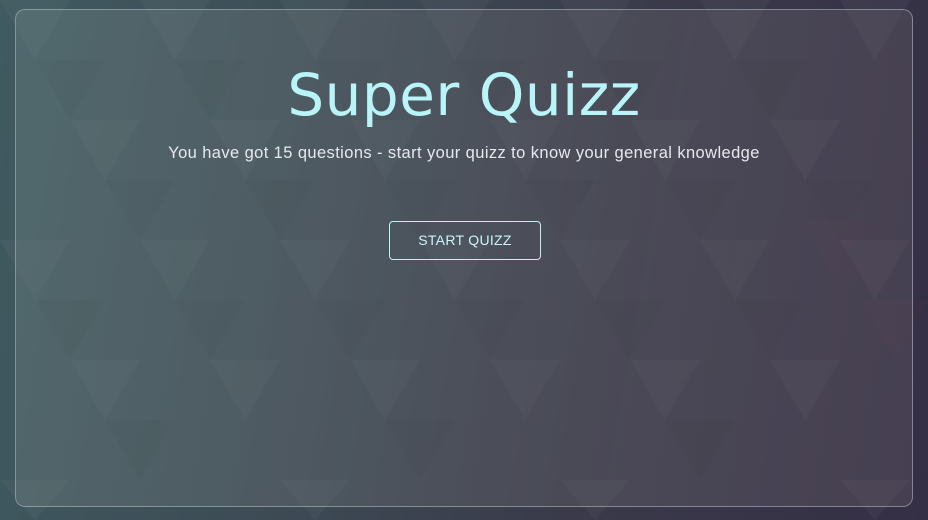  I want to click on quiz-title: Super Quizz, so click(464, 95).